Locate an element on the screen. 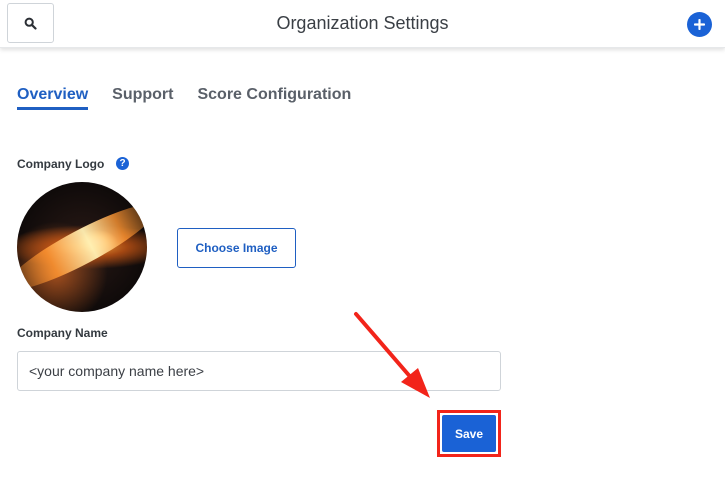 The height and width of the screenshot is (495, 725). logo-image-detail is located at coordinates (82, 247).